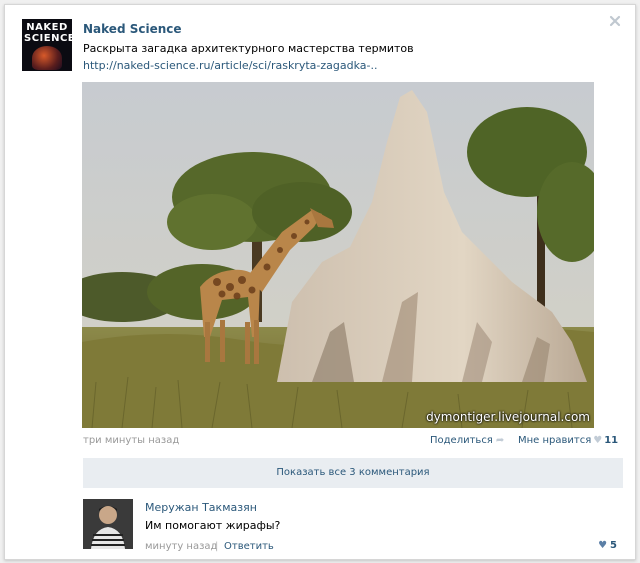  What do you see at coordinates (461, 440) in the screenshot?
I see `share-label: Поделиться` at bounding box center [461, 440].